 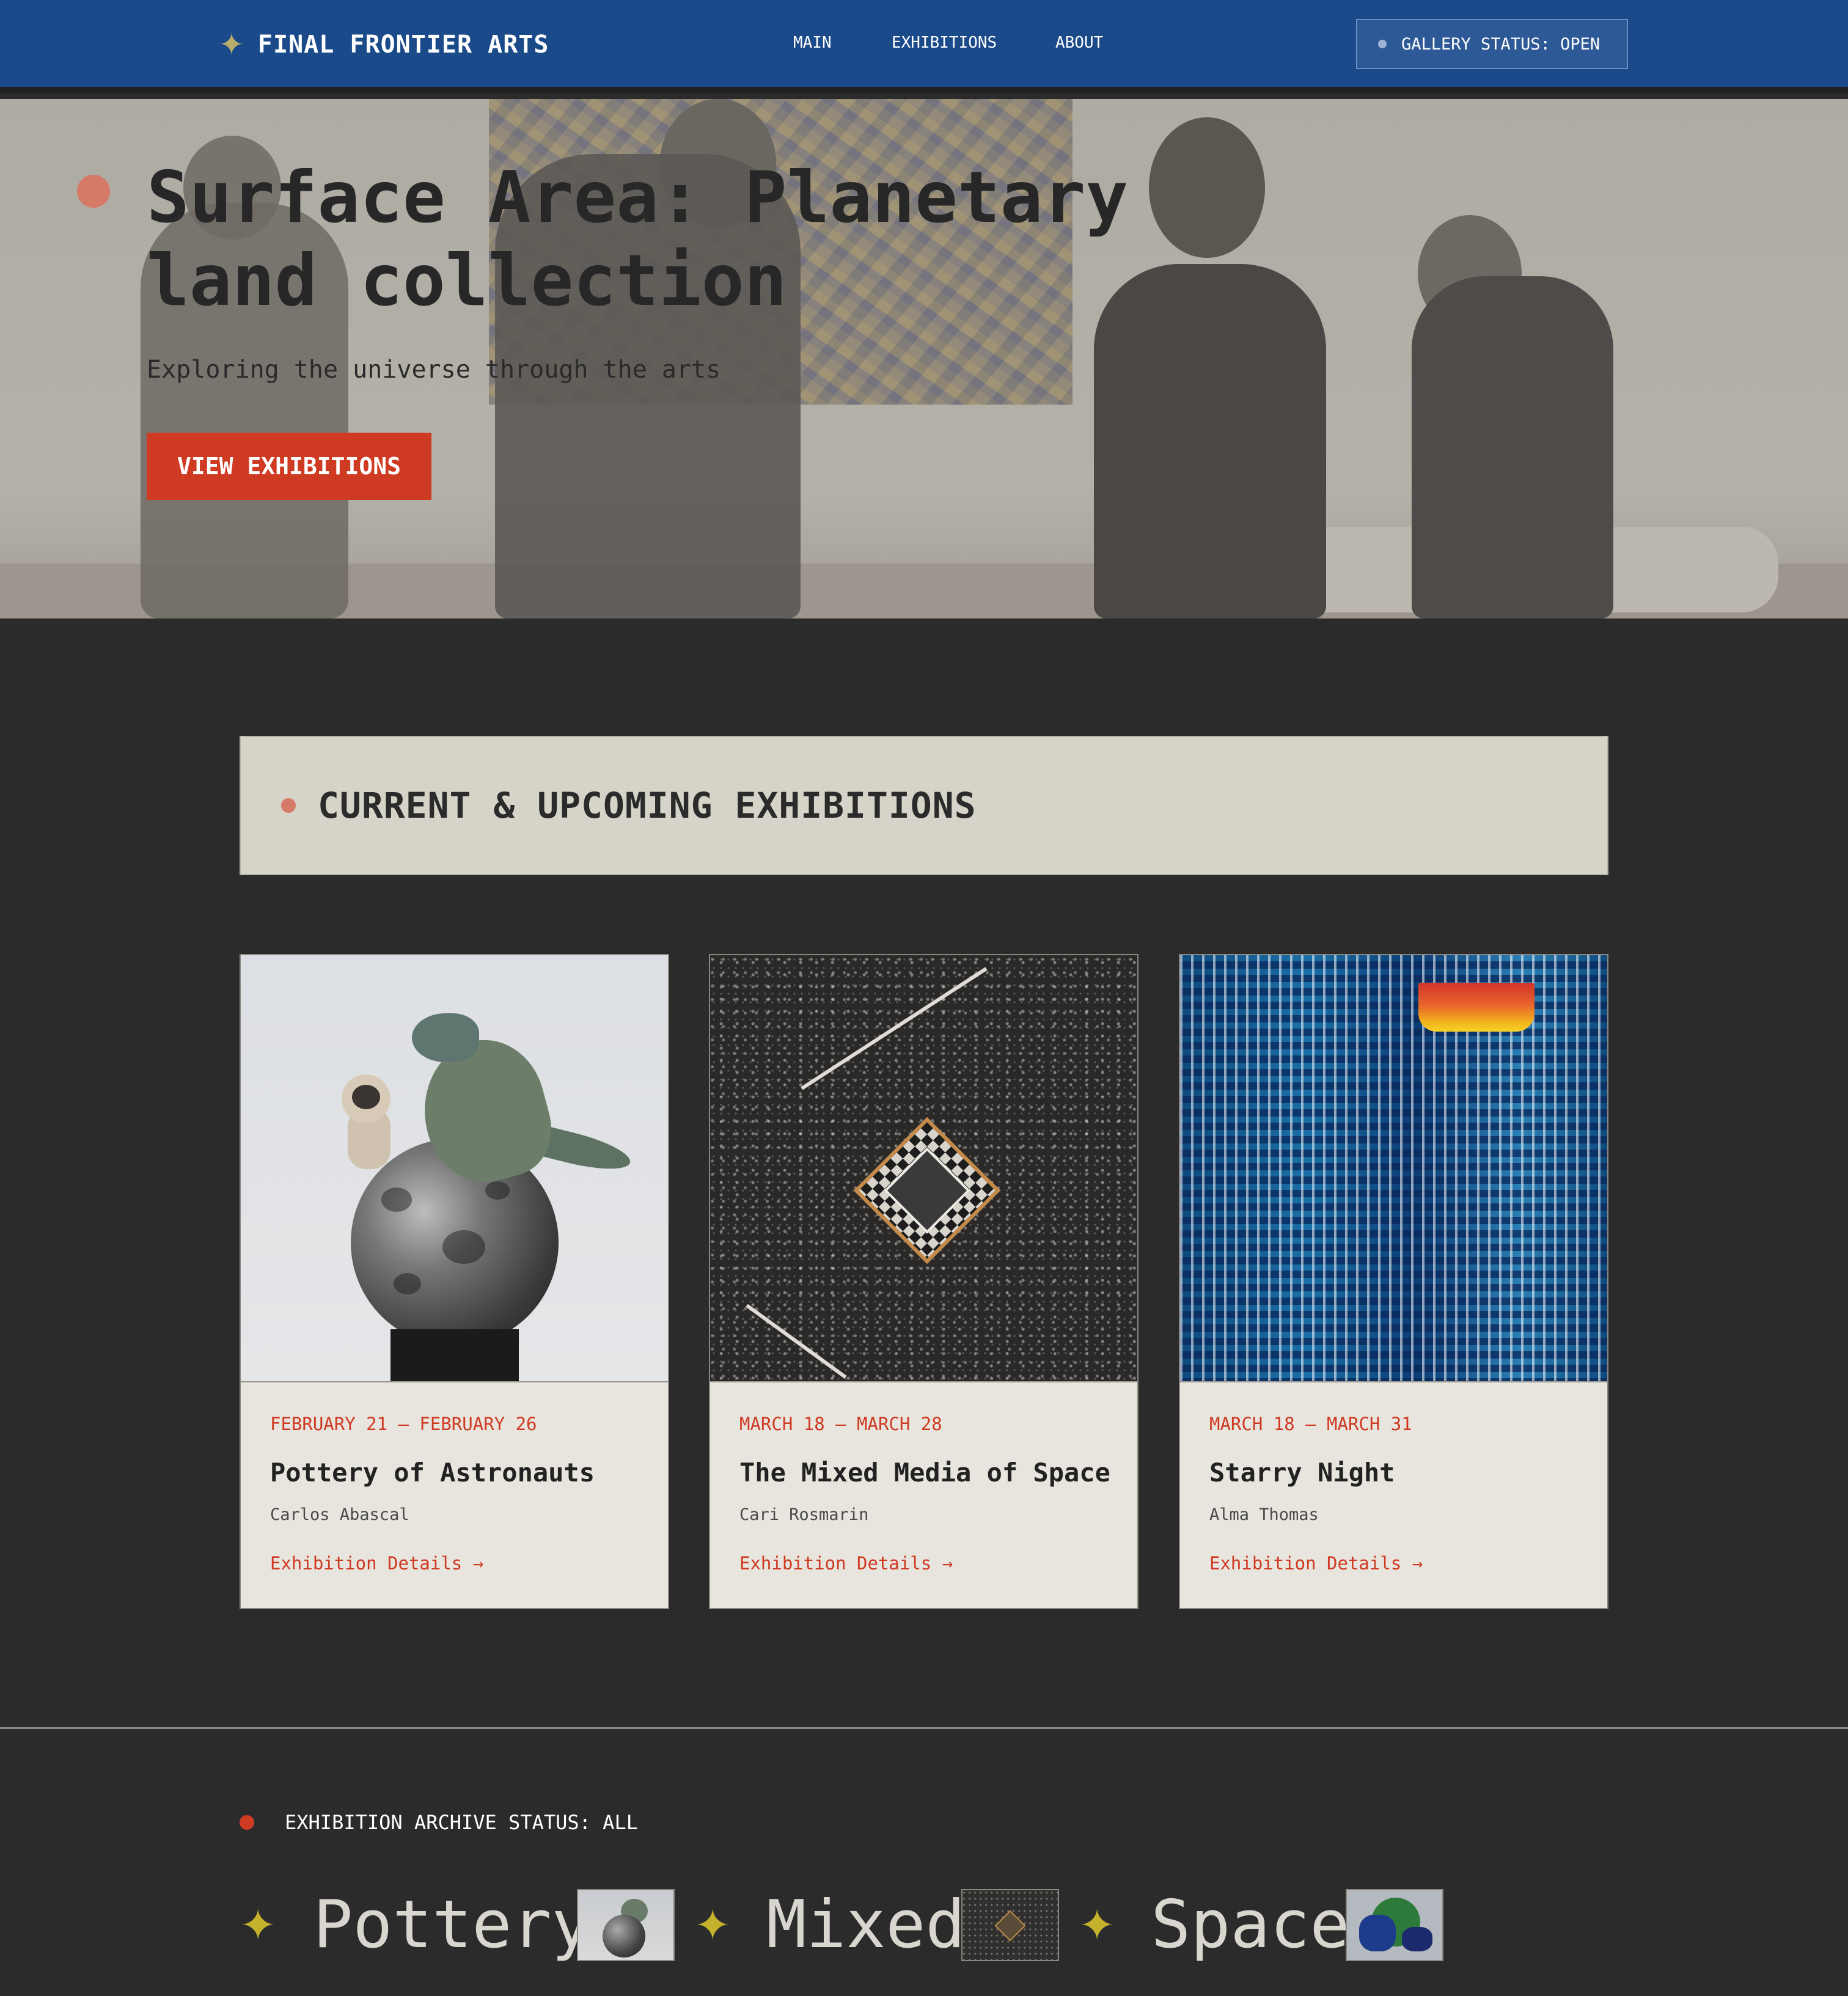 What do you see at coordinates (403, 45) in the screenshot?
I see `site-logo-text: FINAL FRONTIER ARTS` at bounding box center [403, 45].